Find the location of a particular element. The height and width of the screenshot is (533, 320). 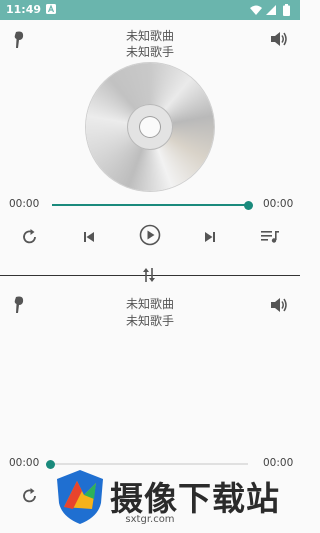

previous-icon is located at coordinates (89, 237).